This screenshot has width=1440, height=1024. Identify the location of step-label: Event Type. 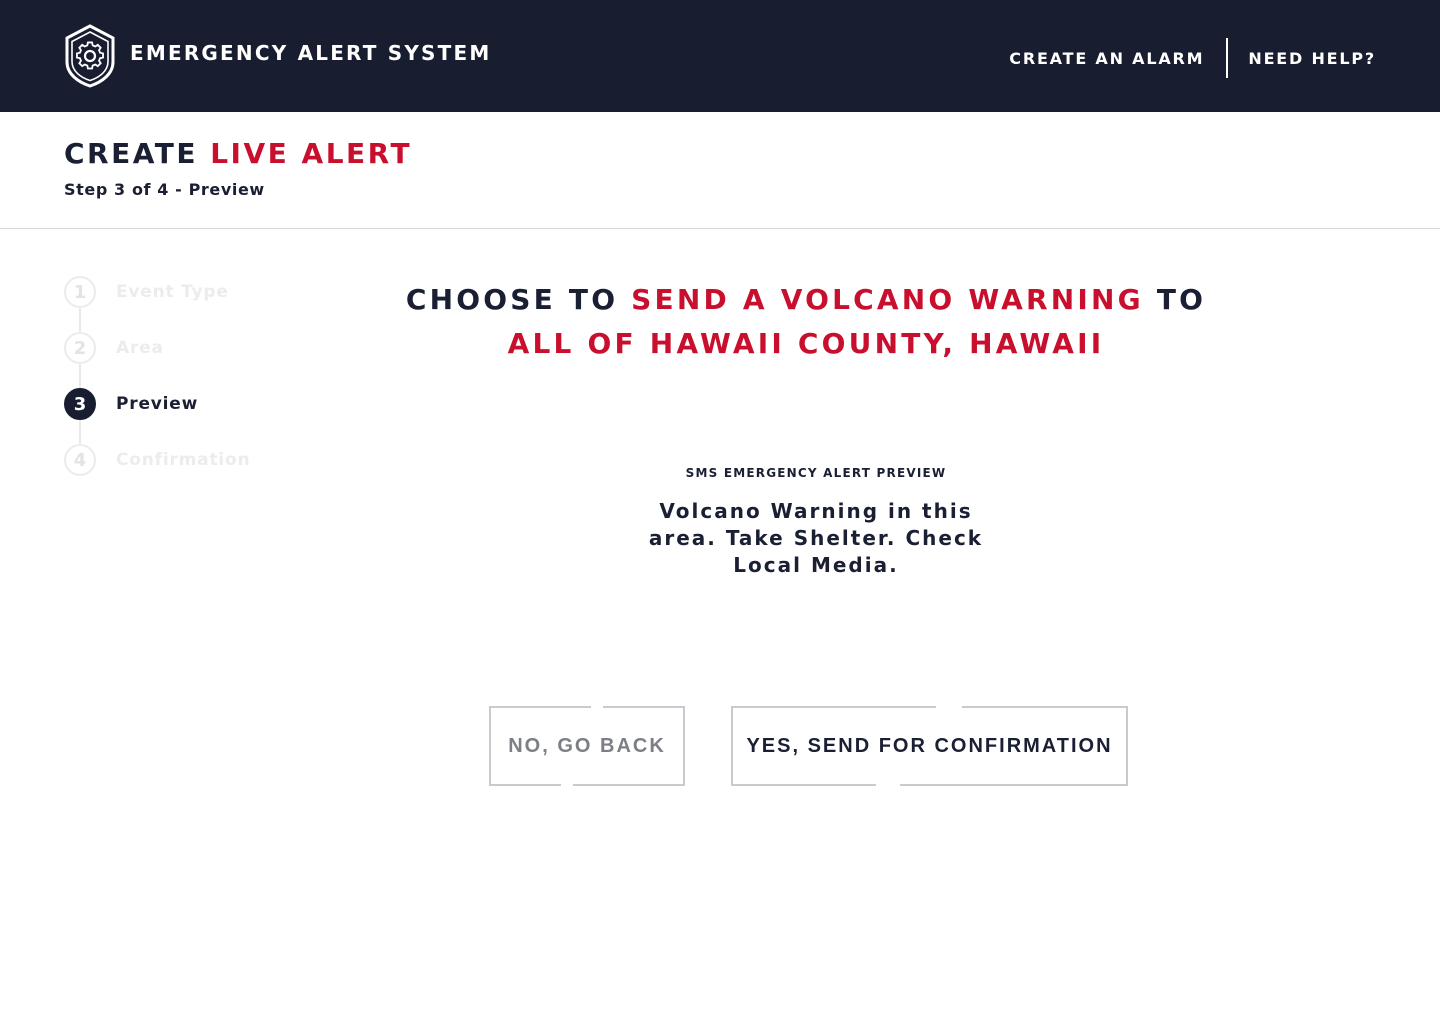
(172, 292).